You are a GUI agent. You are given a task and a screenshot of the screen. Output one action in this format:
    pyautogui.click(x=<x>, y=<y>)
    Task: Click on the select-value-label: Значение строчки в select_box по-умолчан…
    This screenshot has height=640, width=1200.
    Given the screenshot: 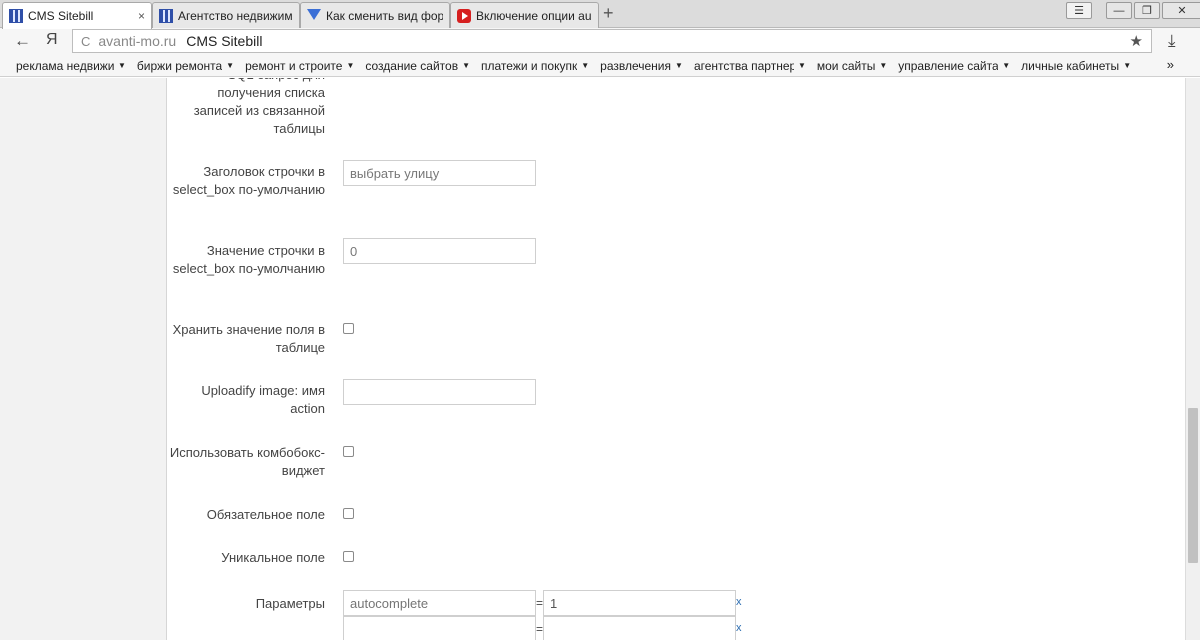 What is the action you would take?
    pyautogui.click(x=248, y=259)
    